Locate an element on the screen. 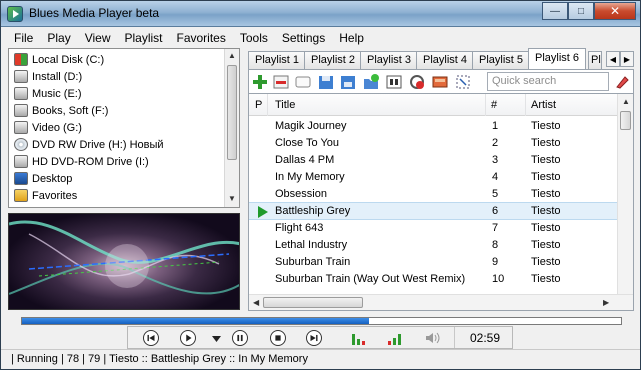  play-options-dropdown-icon is located at coordinates (216, 339).